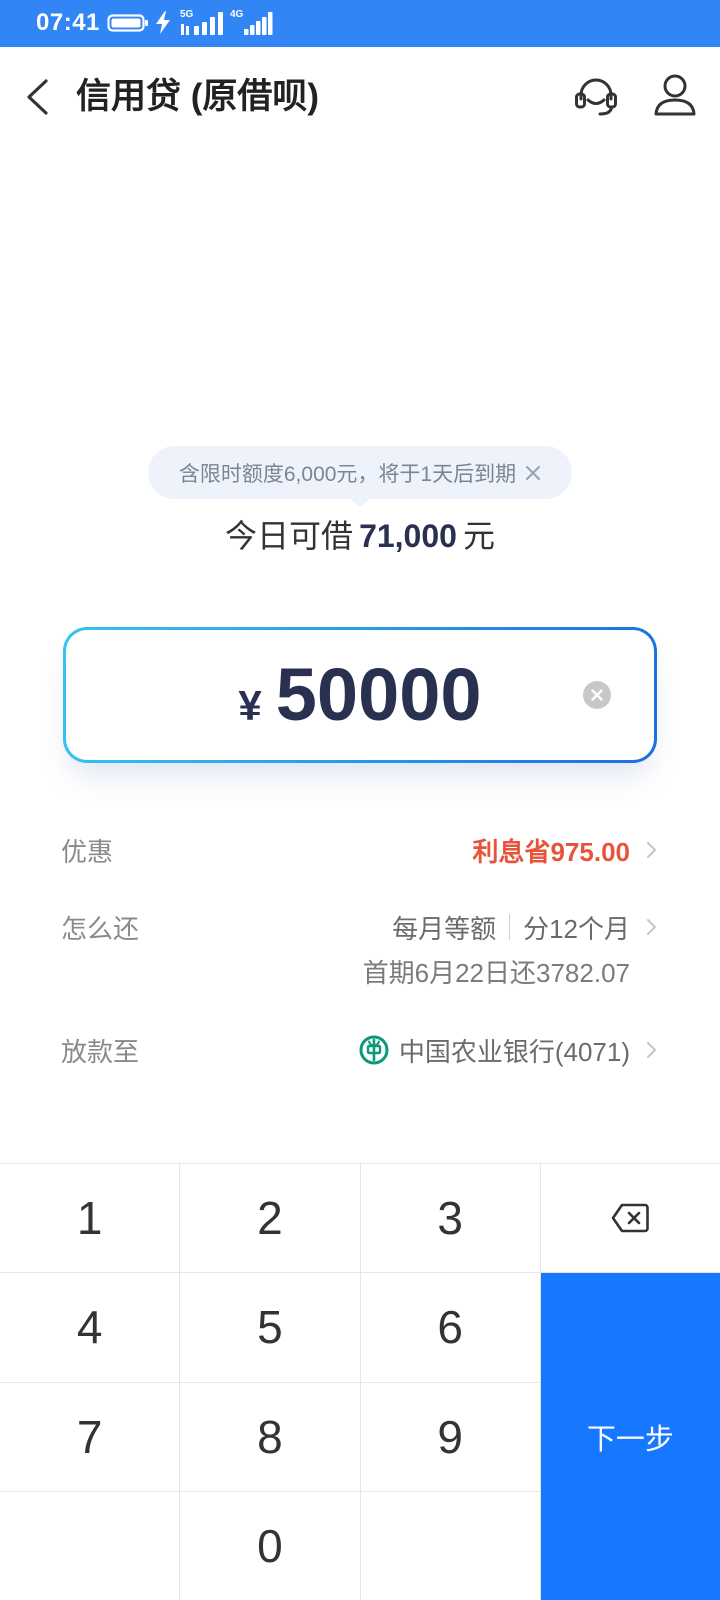 The image size is (720, 1600). I want to click on amount-display: ¥ 50000, so click(359, 695).